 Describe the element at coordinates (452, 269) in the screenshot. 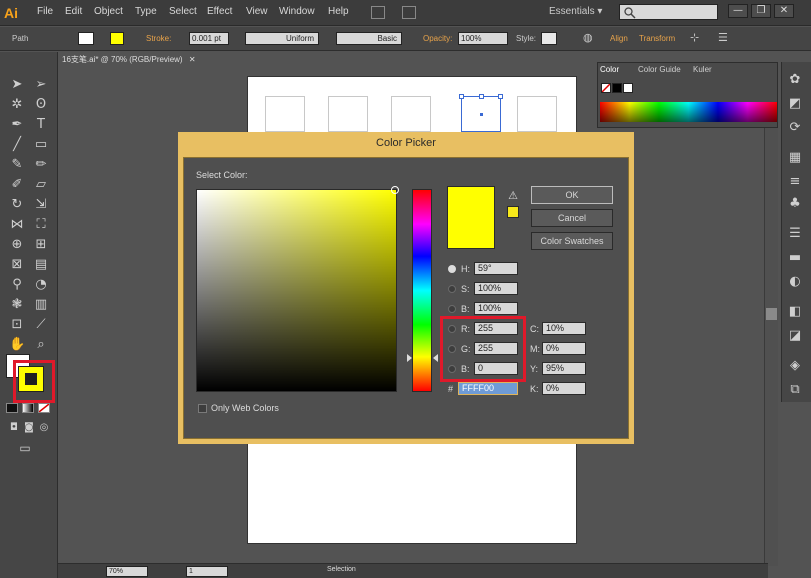

I see `hue-radio` at that location.